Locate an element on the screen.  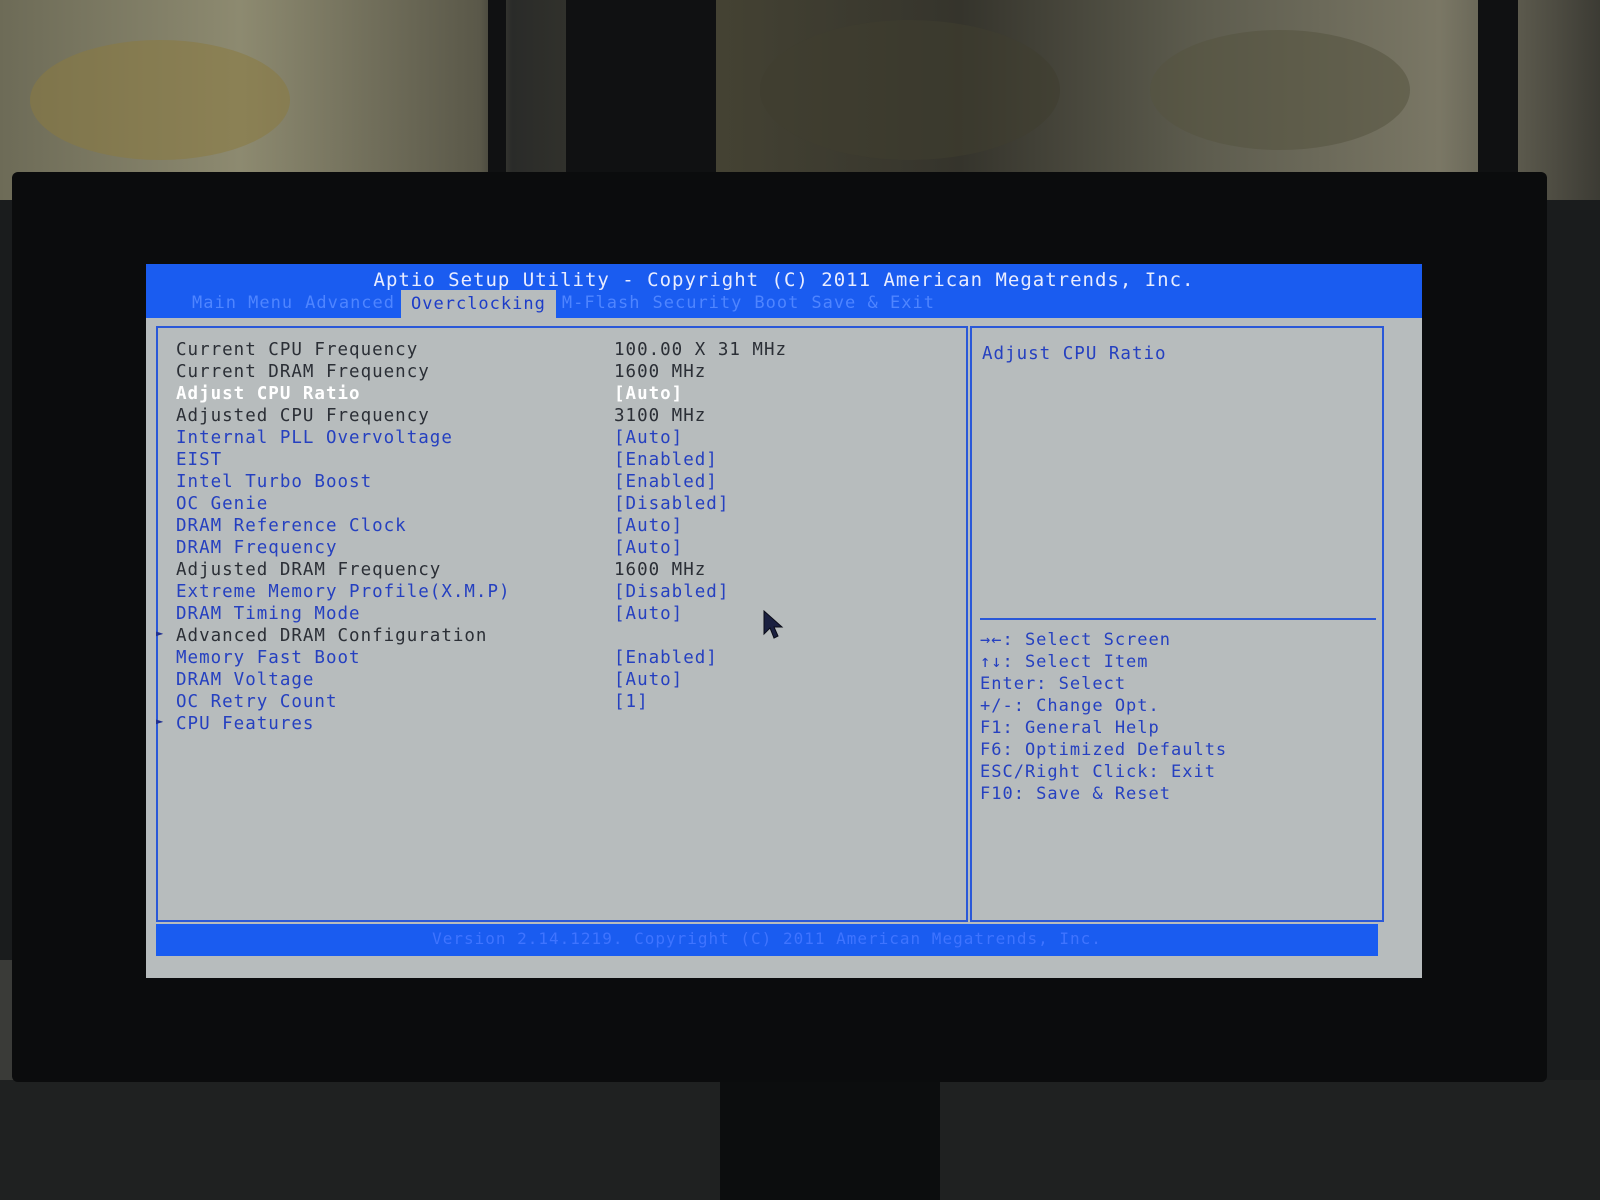
setting-row-adjust-cpu-ratio: Adjust CPU Ratio [Auto] is located at coordinates (429, 395).